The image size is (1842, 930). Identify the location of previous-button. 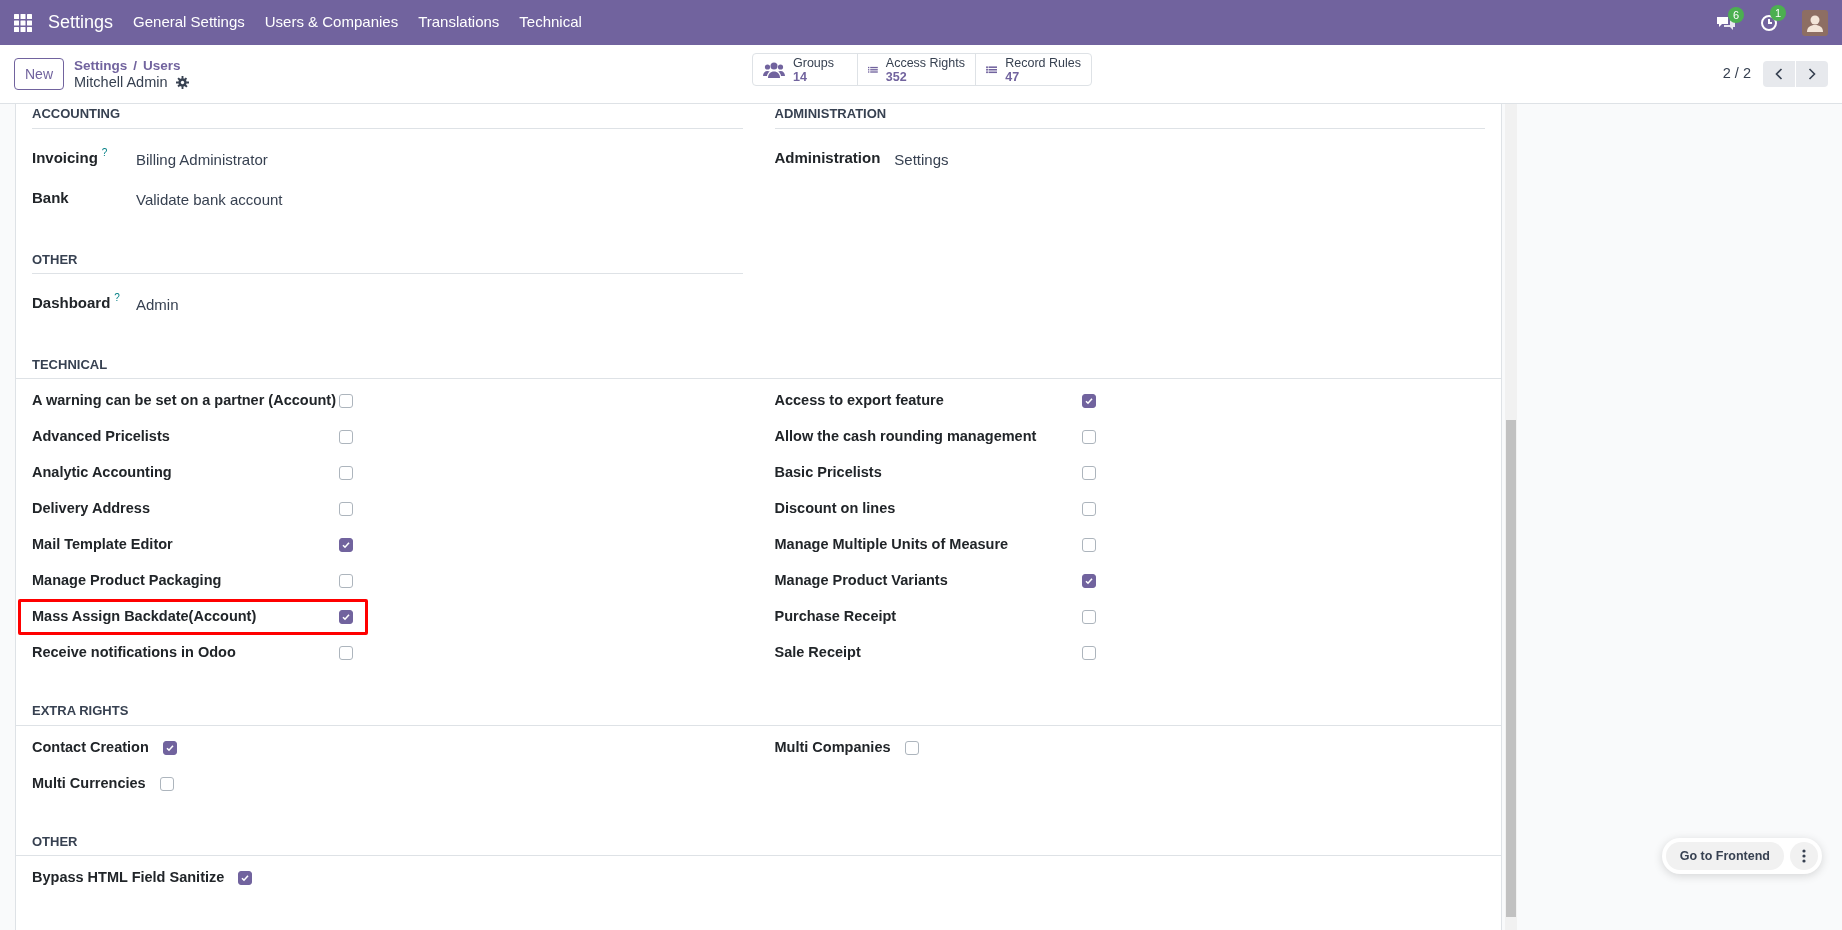
(1779, 74).